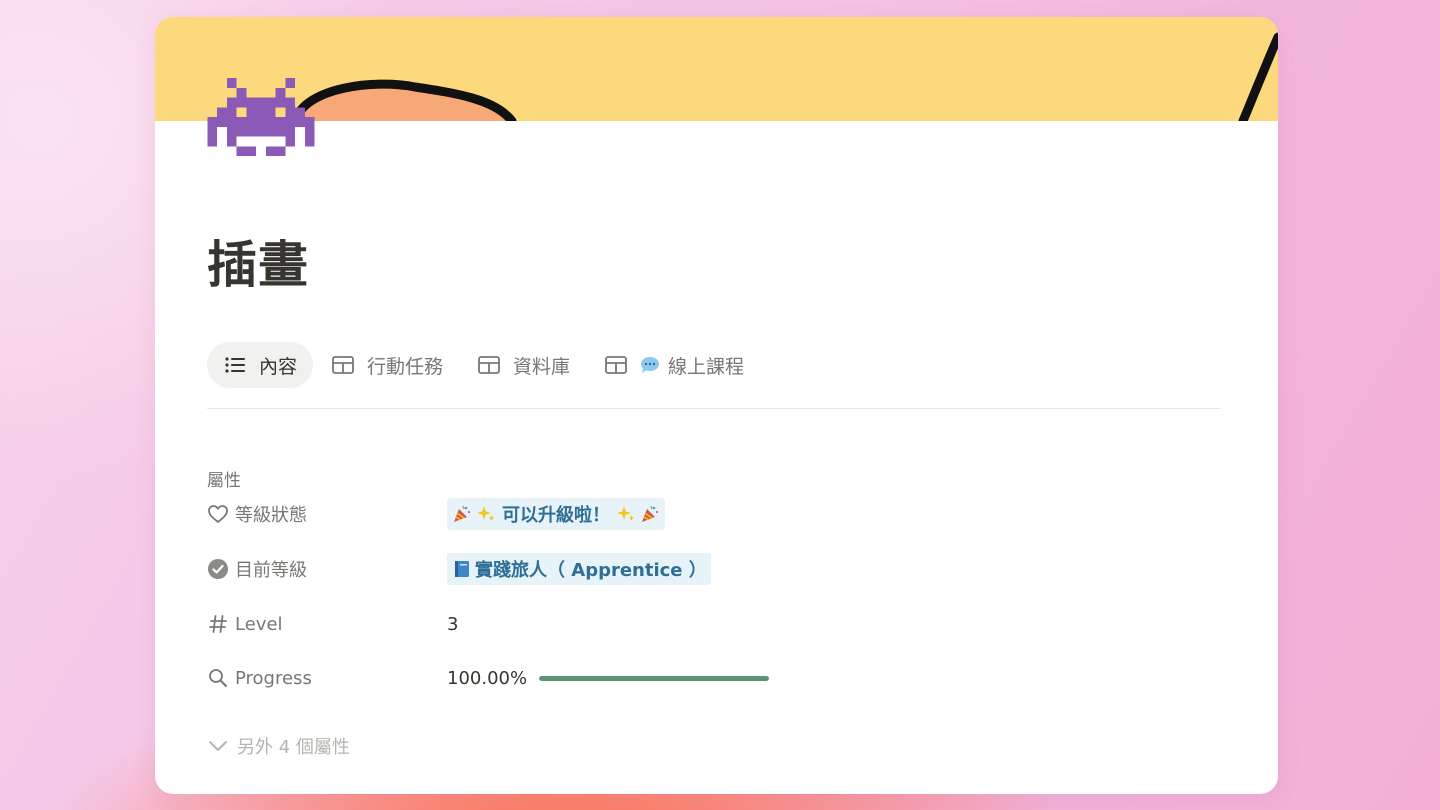  What do you see at coordinates (271, 515) in the screenshot?
I see `property-label-text: 等級狀態` at bounding box center [271, 515].